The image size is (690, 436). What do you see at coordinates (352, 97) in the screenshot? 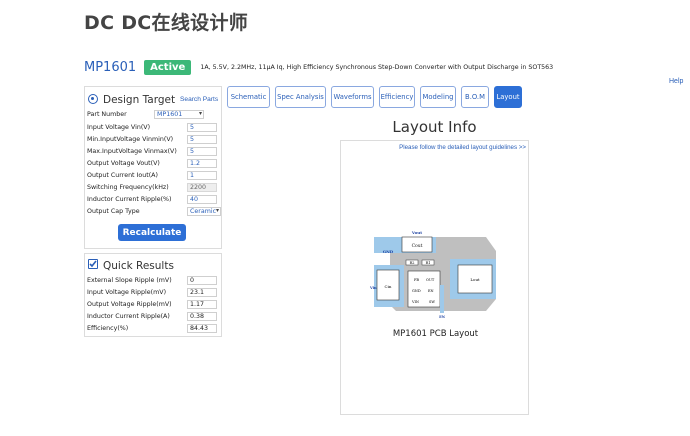
I see `tab-waveforms: Waveforms` at bounding box center [352, 97].